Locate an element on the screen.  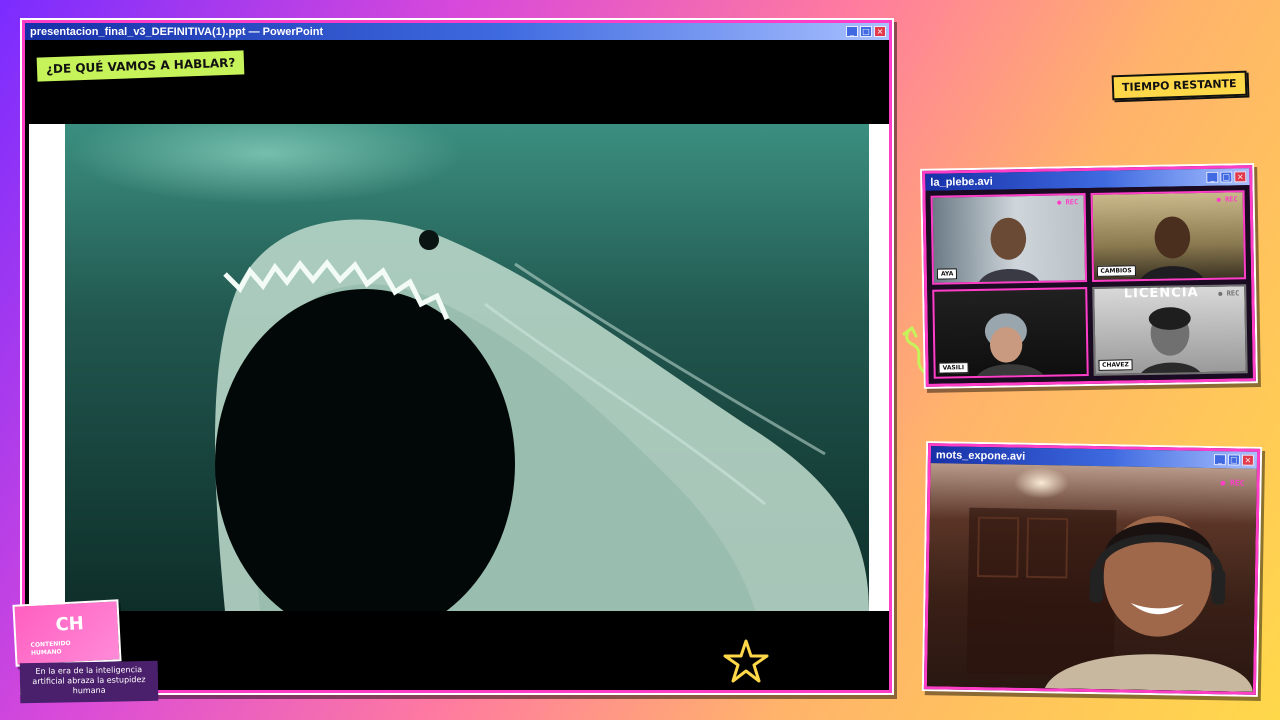
participant-tile: ● REC CAMBIOS is located at coordinates (1168, 236).